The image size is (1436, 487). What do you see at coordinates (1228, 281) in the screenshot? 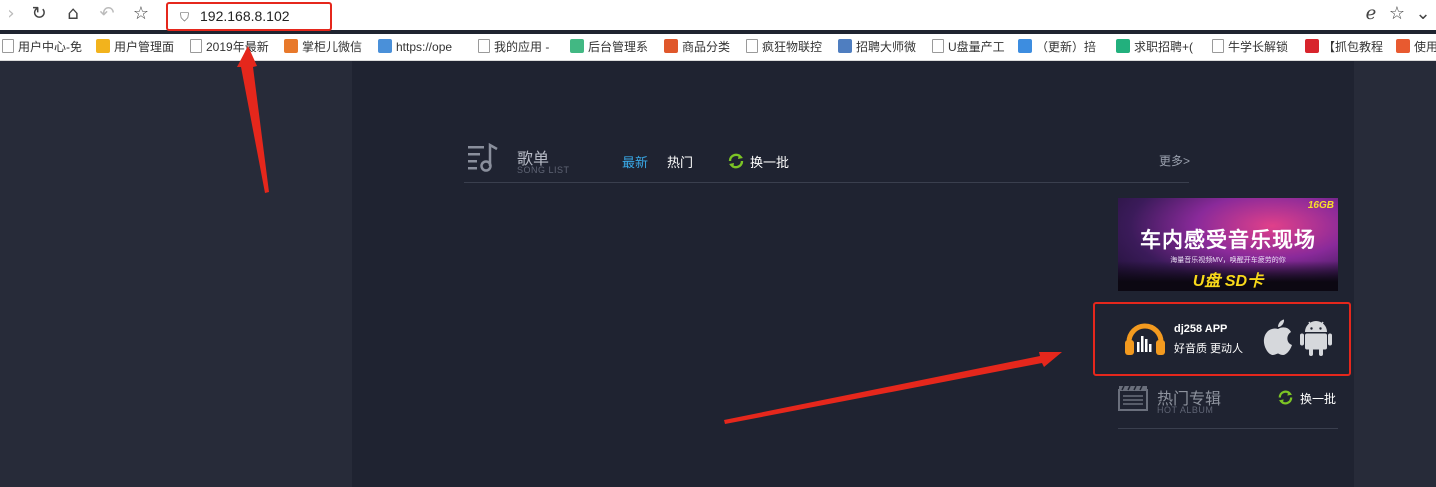
I see `banner-usb-label: U盘 SD卡` at bounding box center [1228, 281].